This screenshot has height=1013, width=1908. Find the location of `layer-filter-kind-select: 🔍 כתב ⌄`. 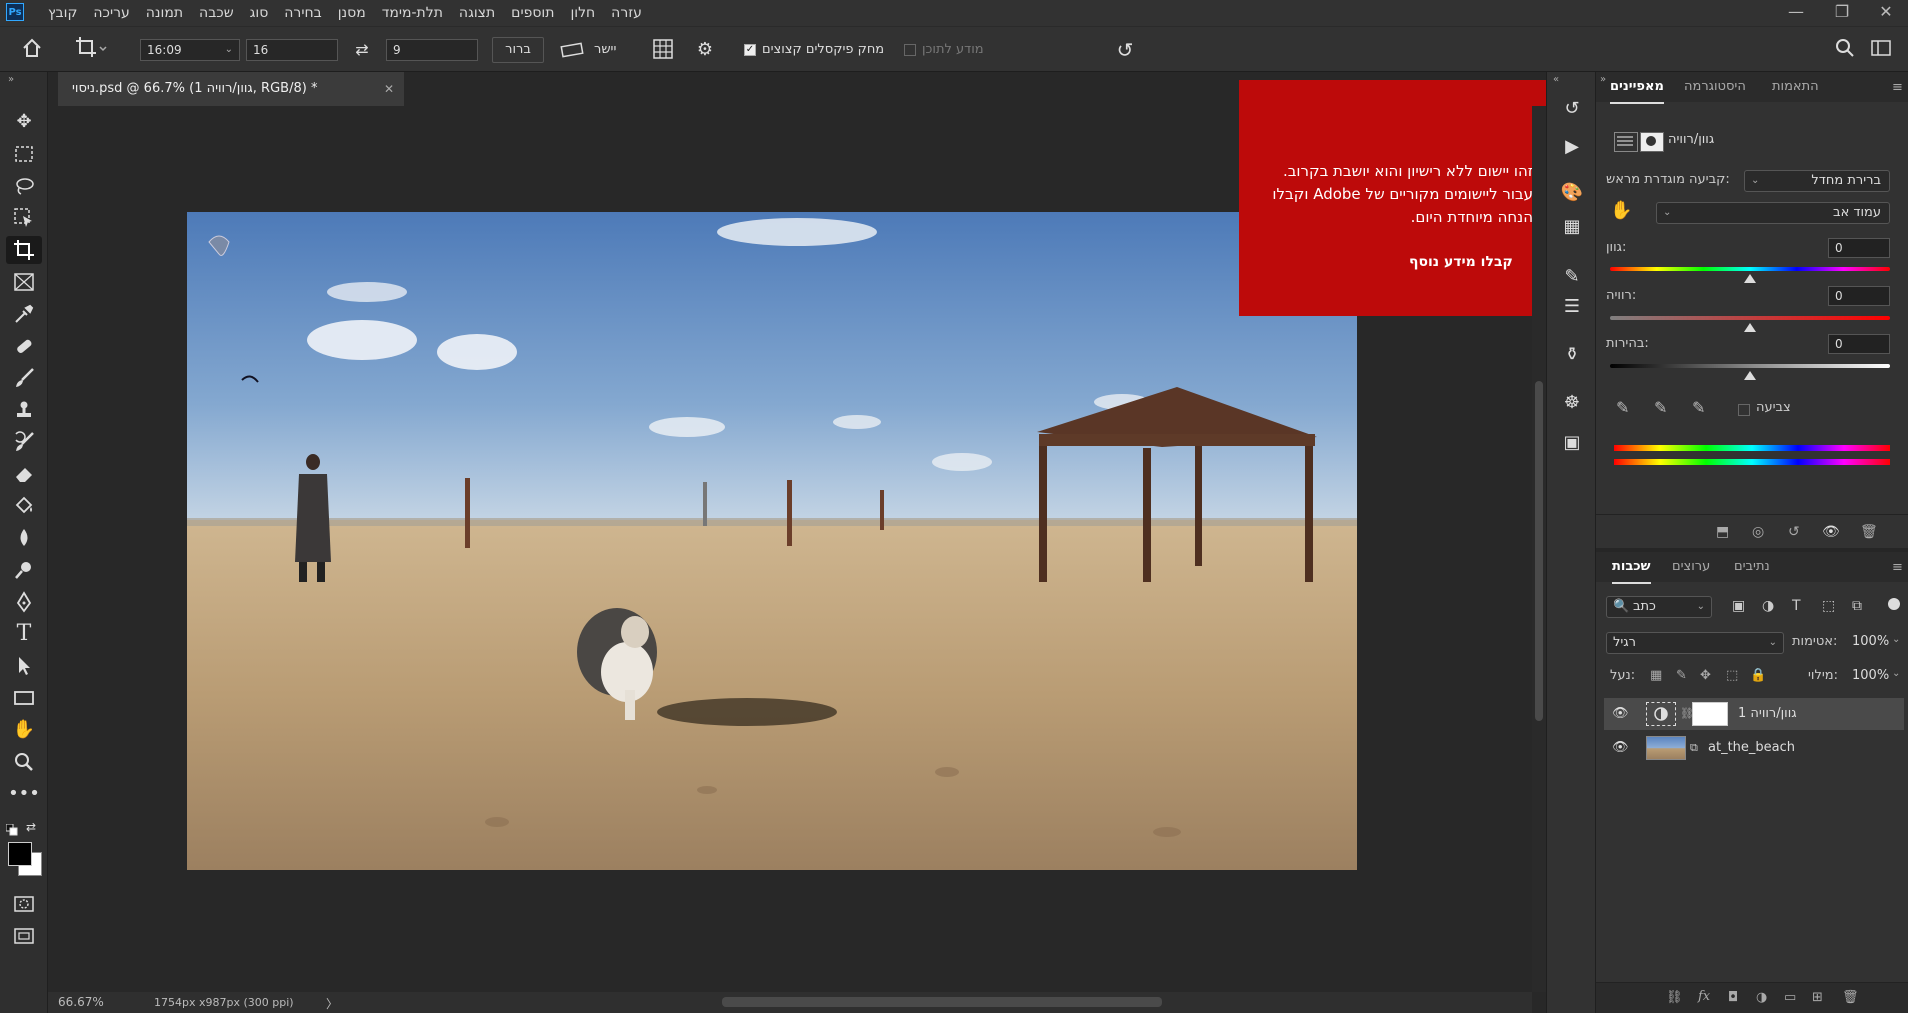

layer-filter-kind-select: 🔍 כתב ⌄ is located at coordinates (1659, 607).